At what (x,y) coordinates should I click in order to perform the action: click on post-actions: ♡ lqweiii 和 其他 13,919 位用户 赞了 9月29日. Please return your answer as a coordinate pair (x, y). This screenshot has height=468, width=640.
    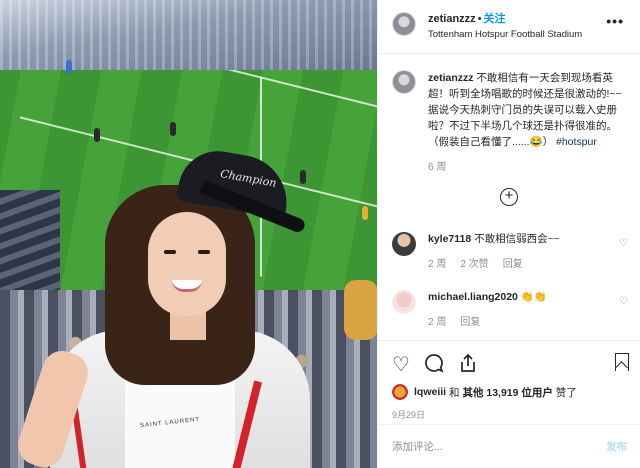
    Looking at the image, I should click on (509, 380).